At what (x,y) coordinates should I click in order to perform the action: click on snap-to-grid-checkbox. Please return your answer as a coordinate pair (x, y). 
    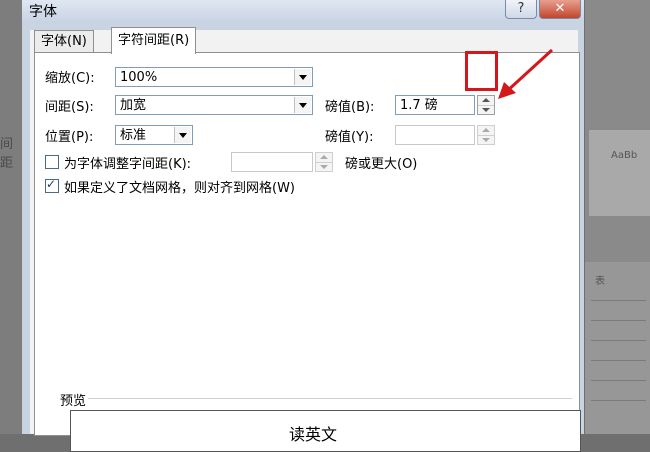
    Looking at the image, I should click on (52, 185).